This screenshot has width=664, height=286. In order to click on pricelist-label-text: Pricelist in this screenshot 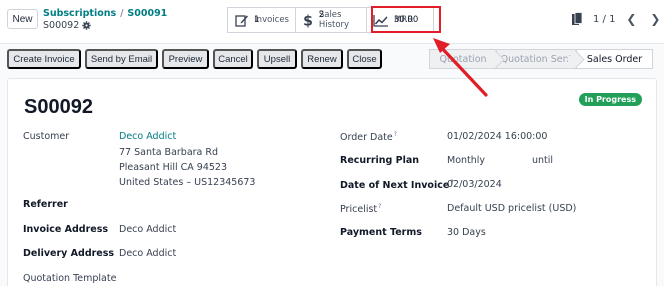, I will do `click(359, 210)`.